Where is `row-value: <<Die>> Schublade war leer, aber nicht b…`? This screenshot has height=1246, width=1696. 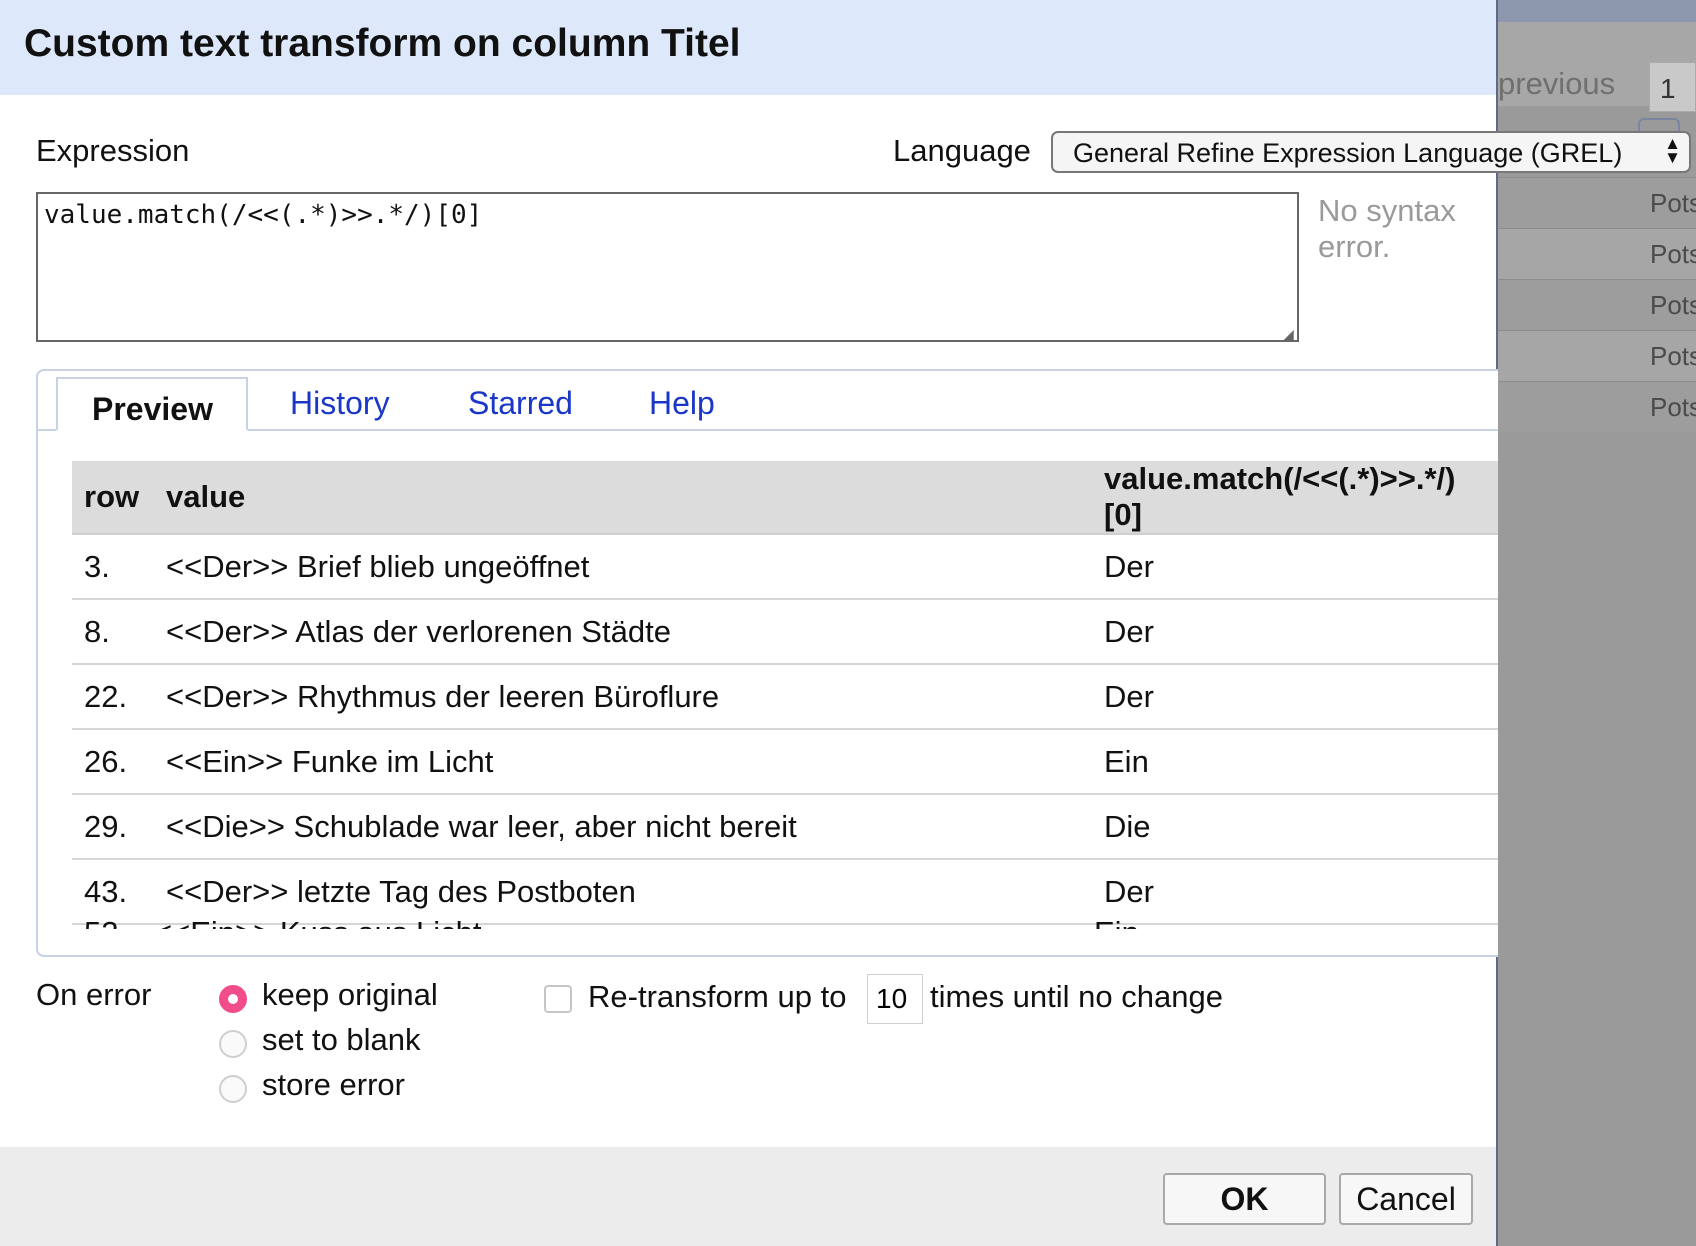
row-value: <<Die>> Schublade war leer, aber nicht b… is located at coordinates (623, 827).